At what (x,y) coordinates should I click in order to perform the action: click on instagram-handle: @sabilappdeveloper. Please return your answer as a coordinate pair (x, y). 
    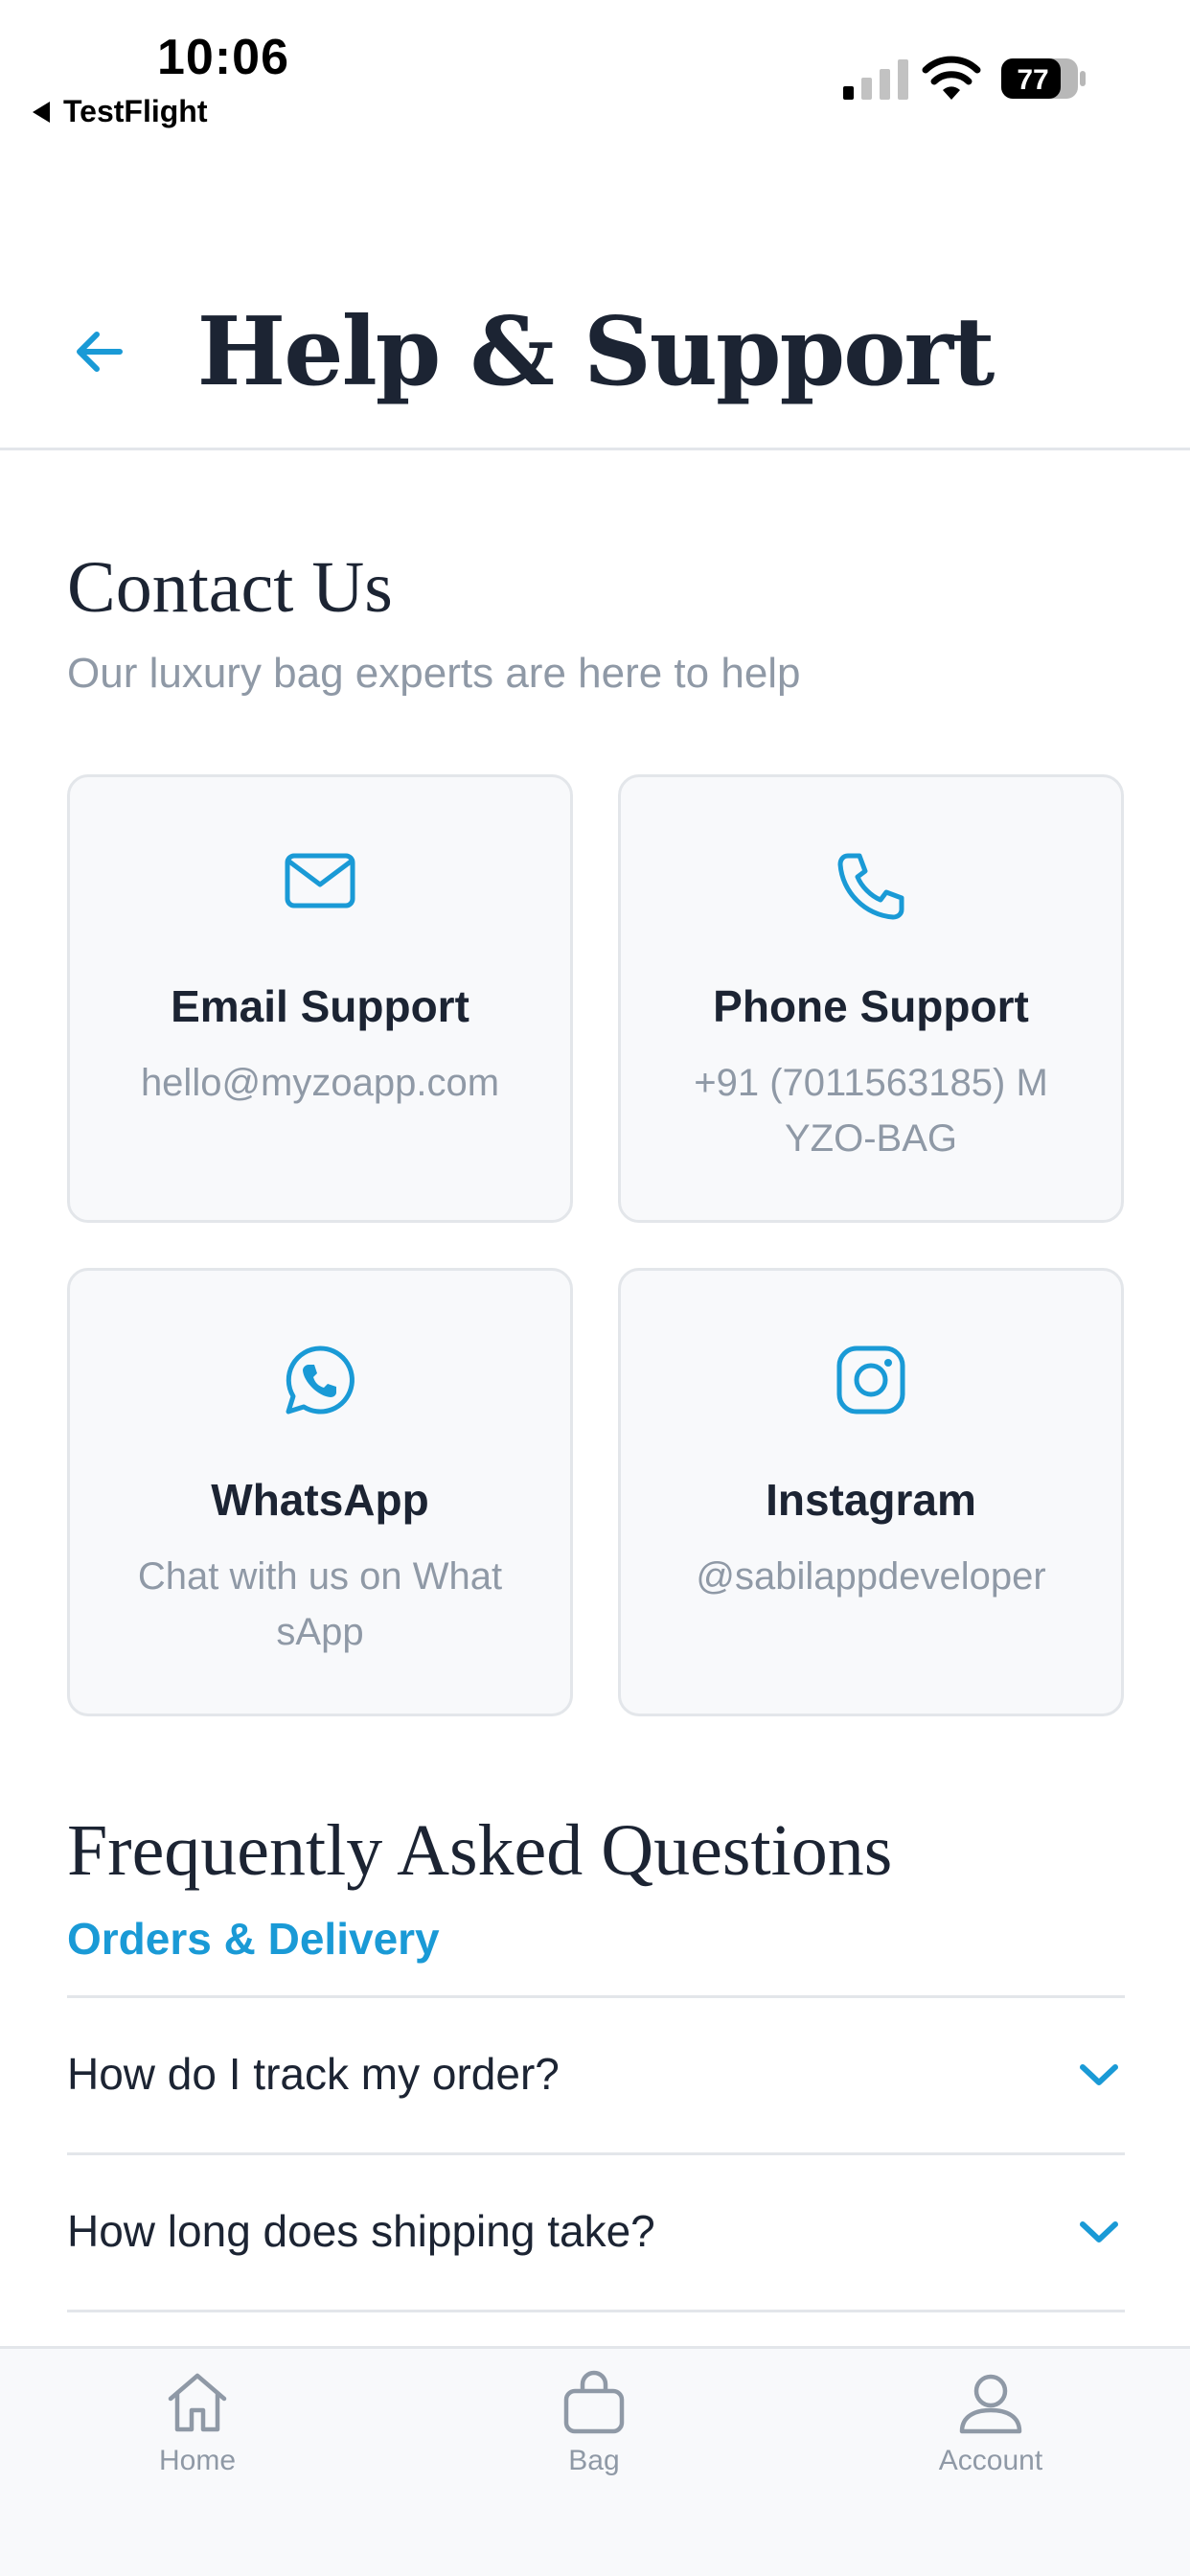
    Looking at the image, I should click on (871, 1576).